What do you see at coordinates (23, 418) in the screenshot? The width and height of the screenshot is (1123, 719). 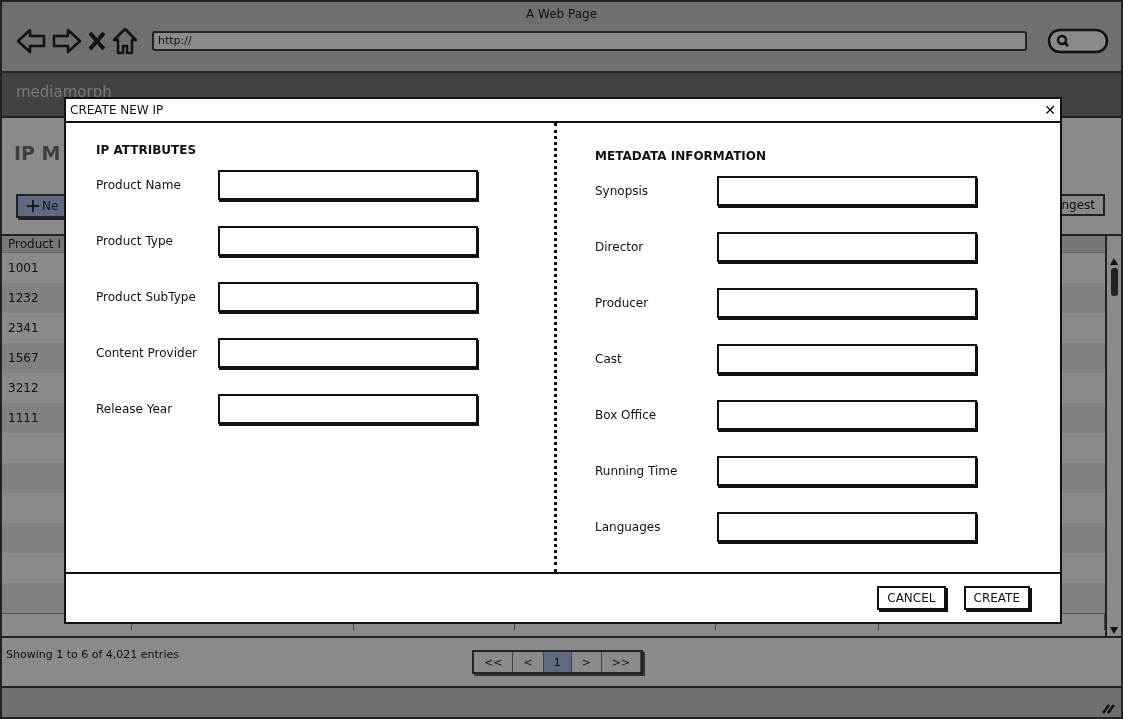 I see `table-cell: 1111` at bounding box center [23, 418].